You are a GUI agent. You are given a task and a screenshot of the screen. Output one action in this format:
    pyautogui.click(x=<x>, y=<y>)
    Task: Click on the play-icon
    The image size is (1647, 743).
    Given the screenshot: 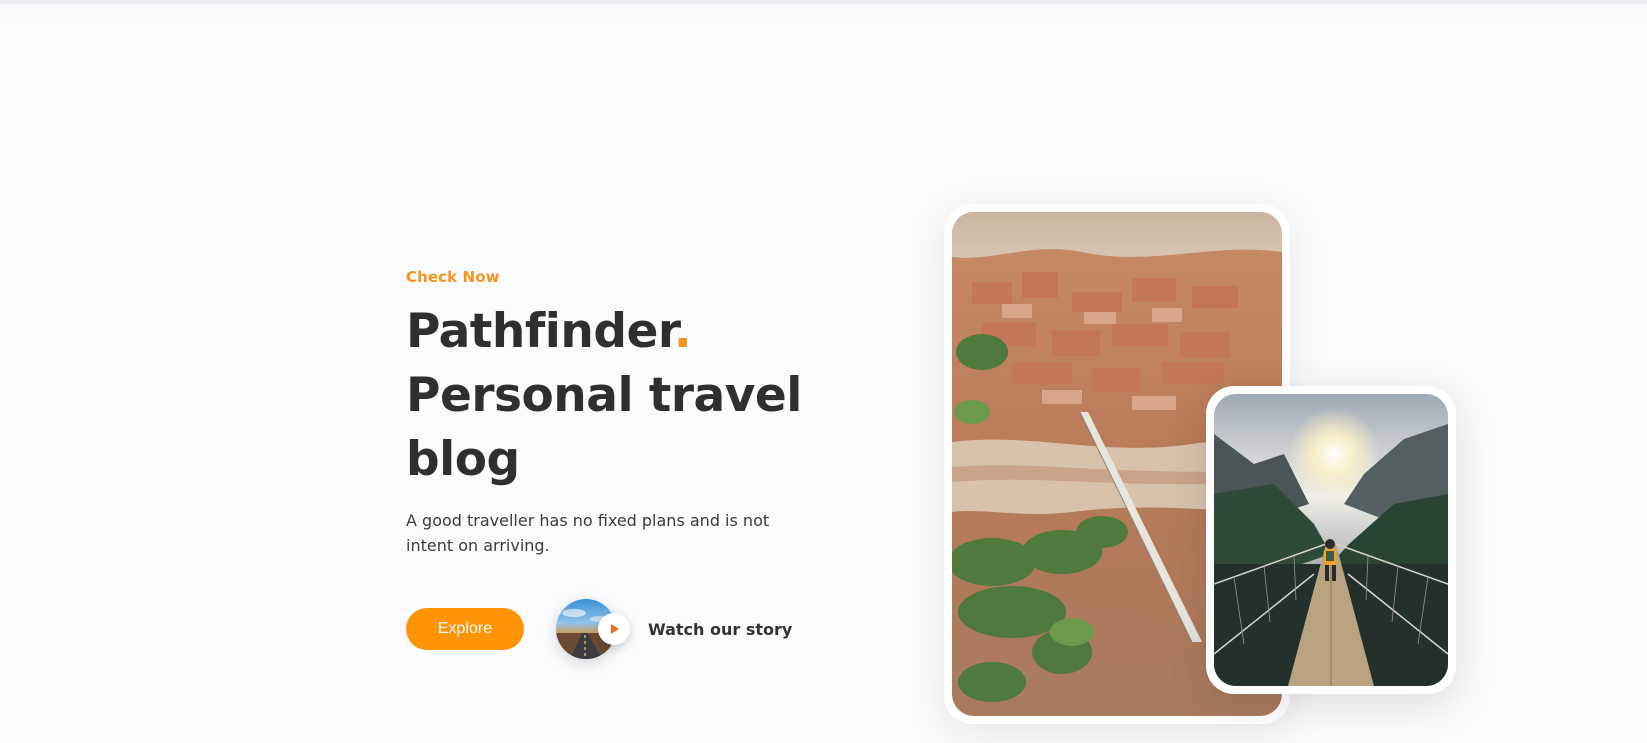 What is the action you would take?
    pyautogui.click(x=615, y=629)
    